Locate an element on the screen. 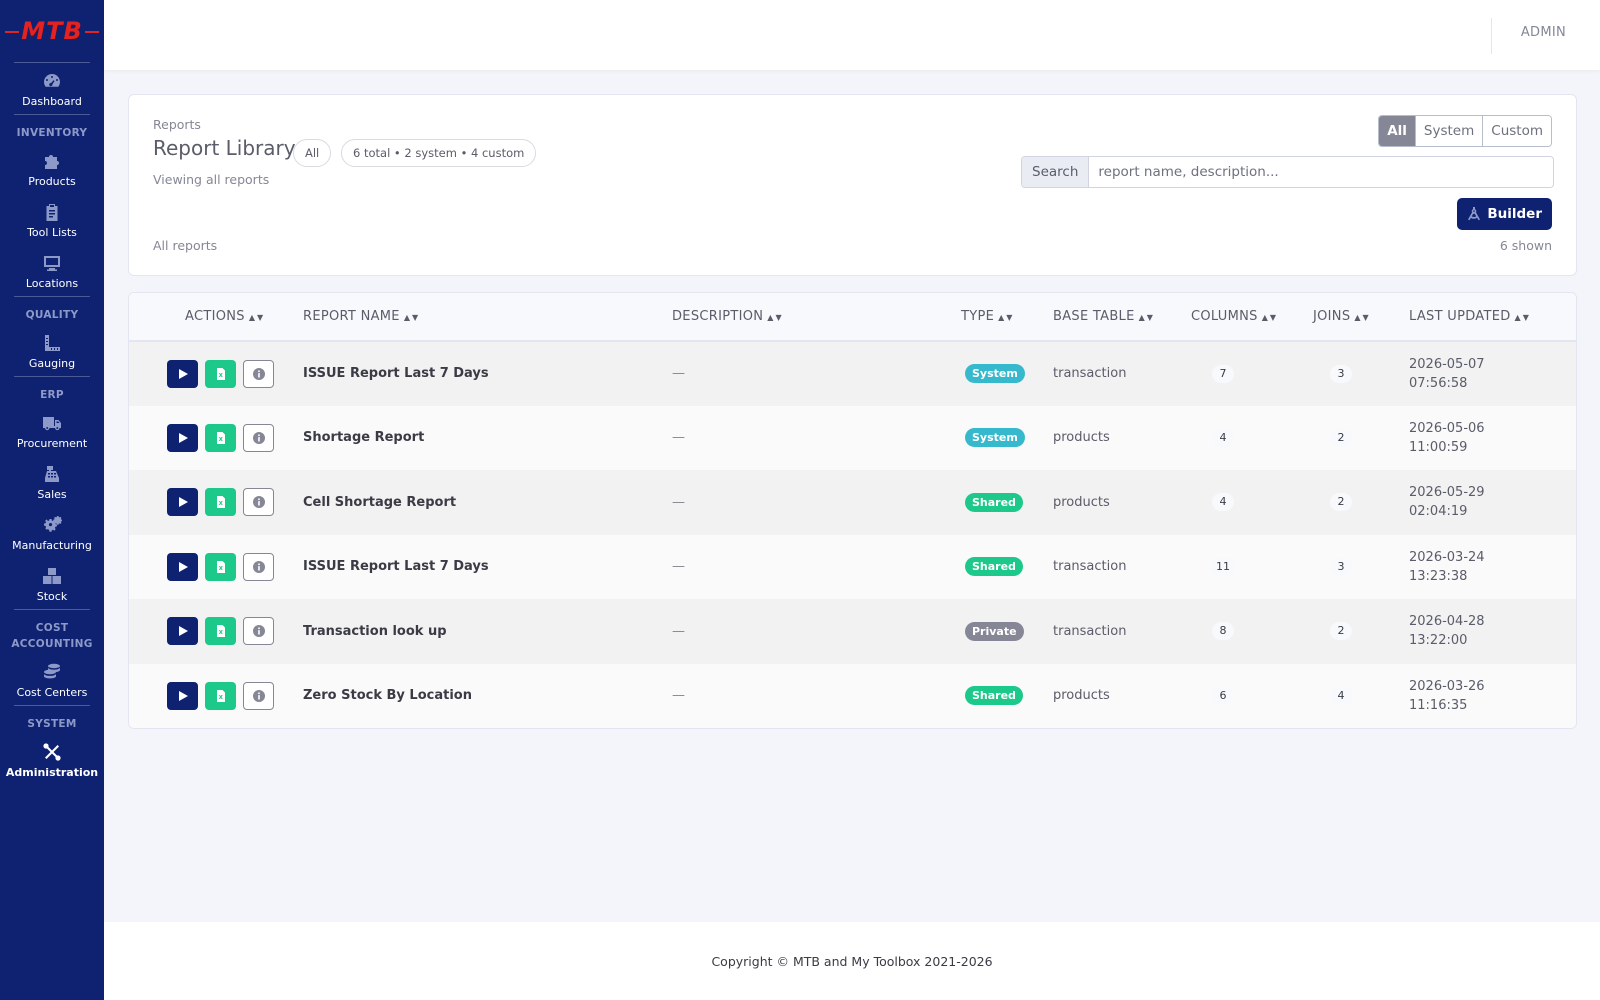 The height and width of the screenshot is (1000, 1600). filter-custom-button: Custom is located at coordinates (1516, 131).